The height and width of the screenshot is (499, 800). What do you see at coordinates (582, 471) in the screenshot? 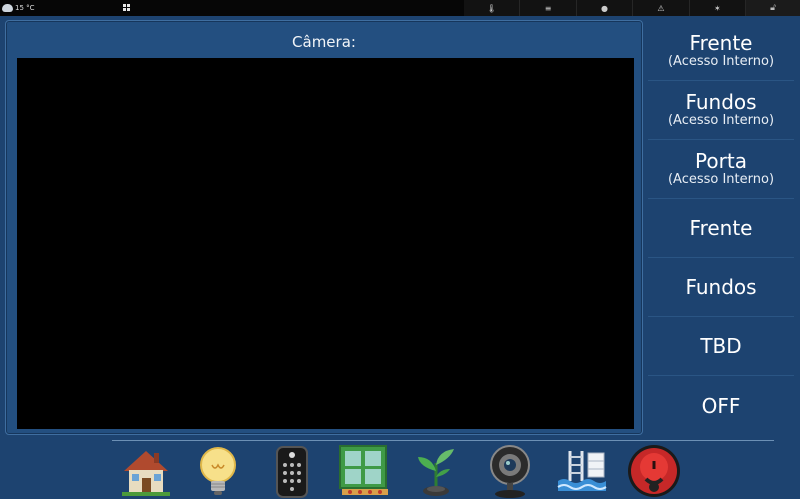
I see `pool-icon` at bounding box center [582, 471].